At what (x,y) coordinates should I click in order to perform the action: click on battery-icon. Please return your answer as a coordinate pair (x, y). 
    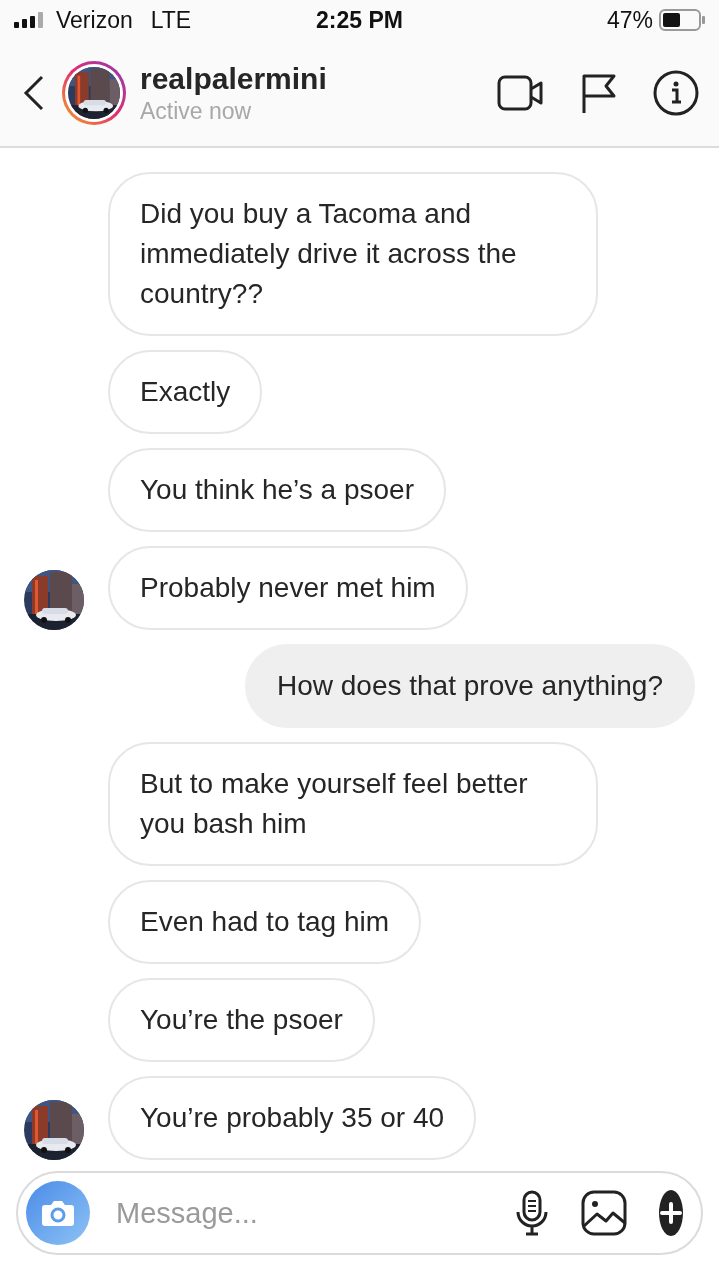
    Looking at the image, I should click on (682, 20).